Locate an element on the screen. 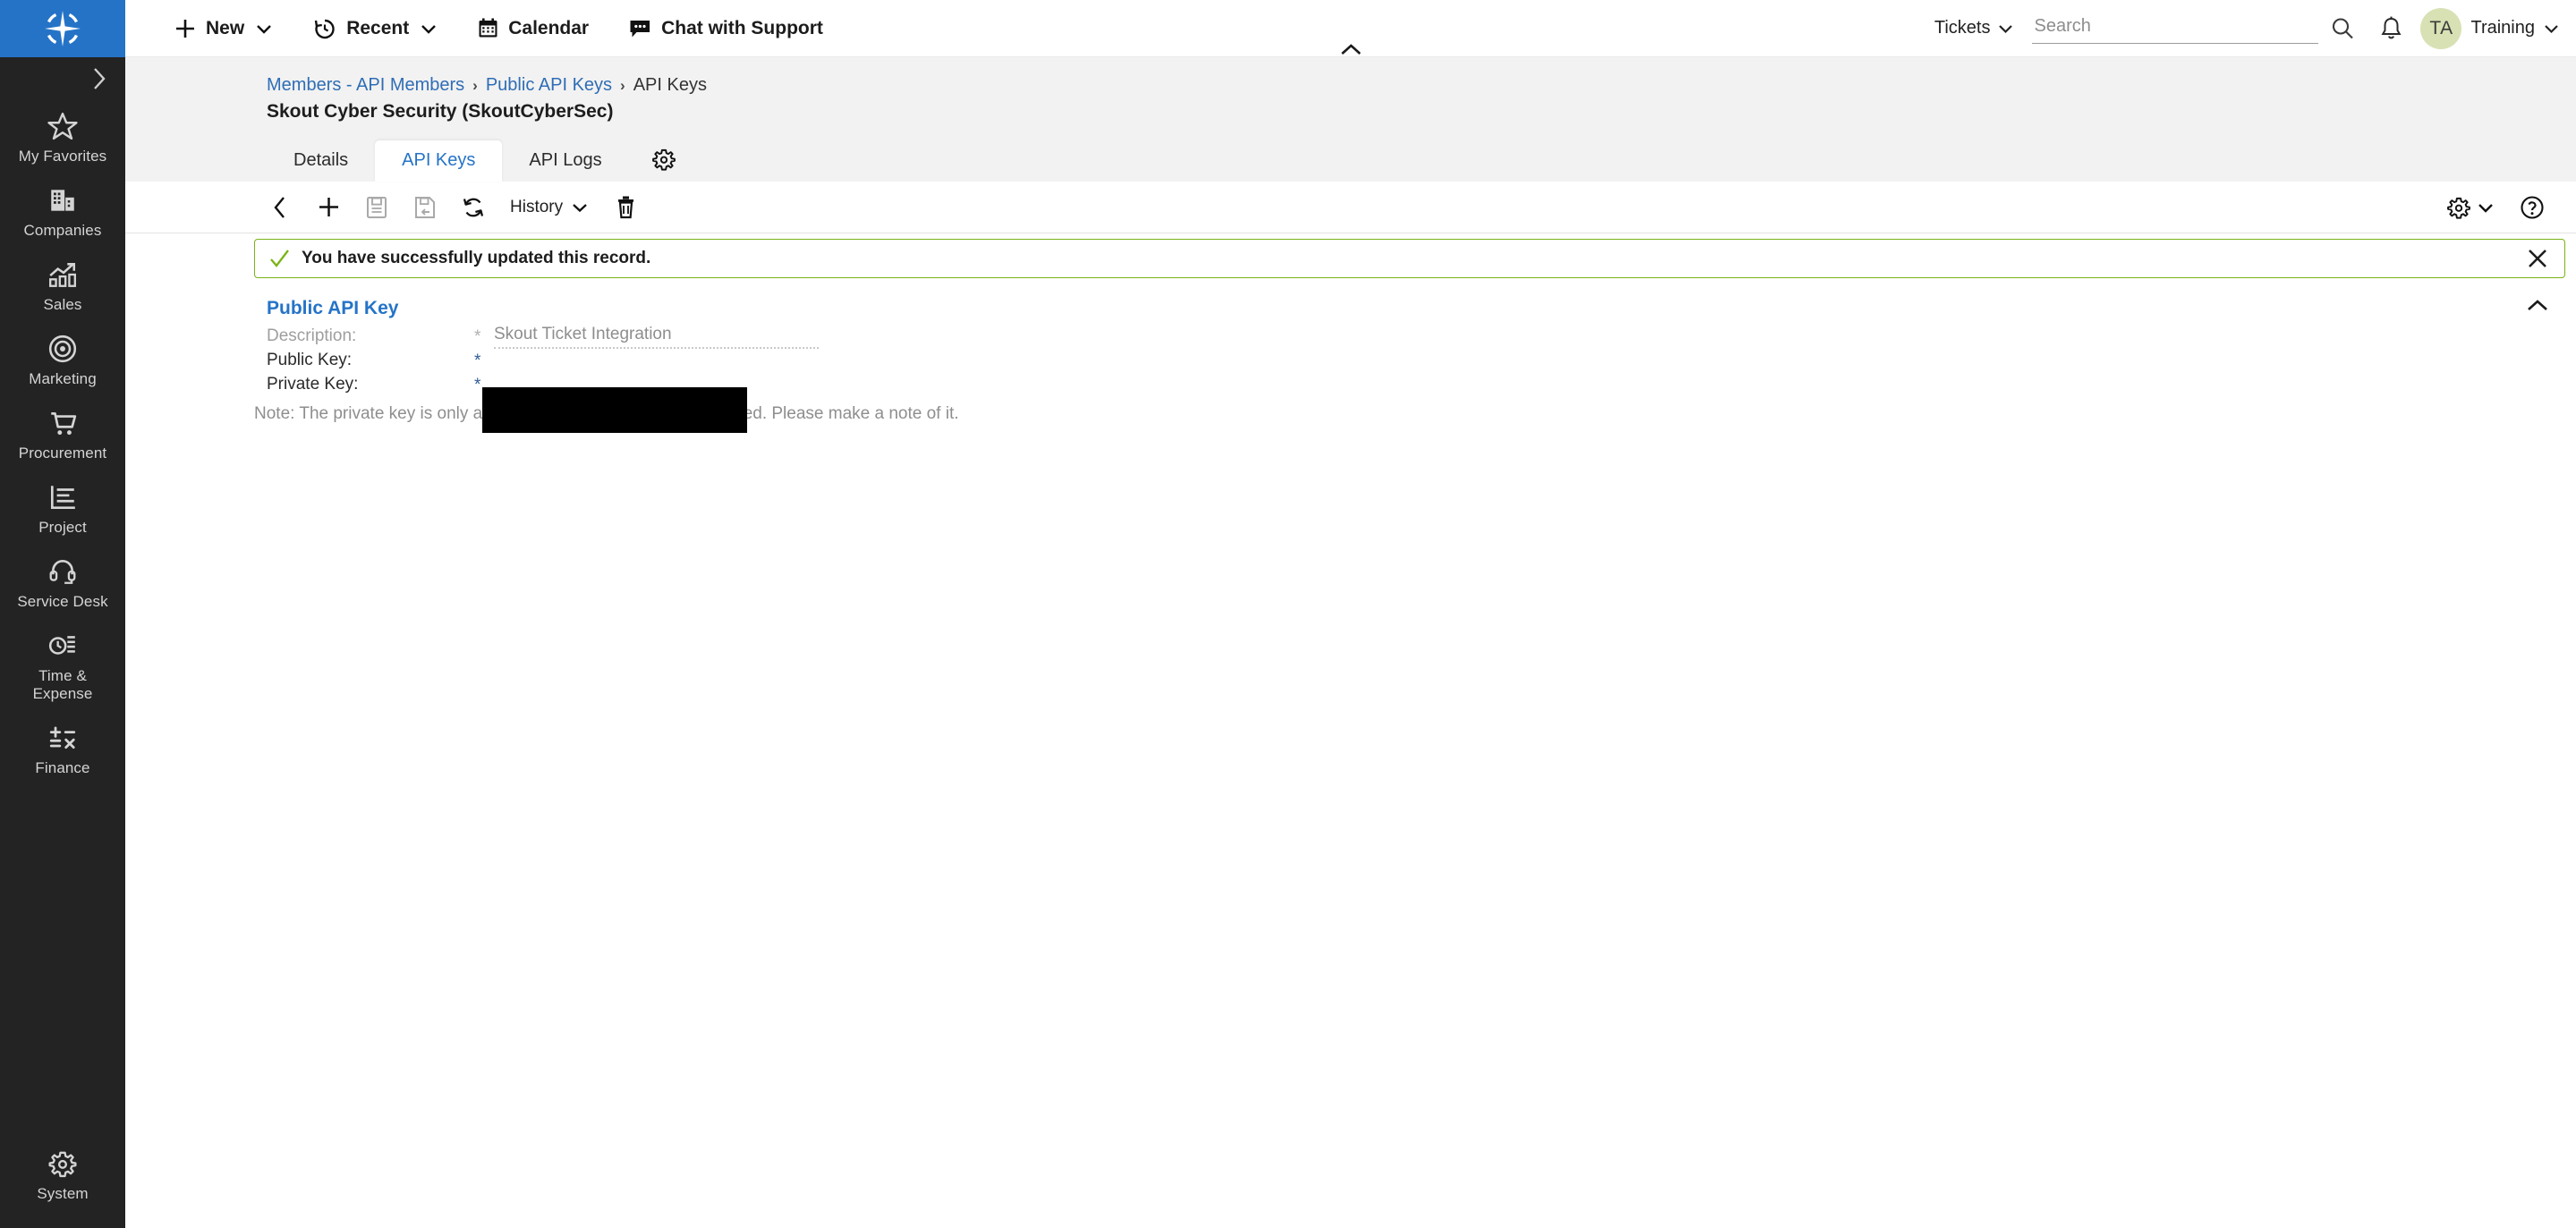 This screenshot has height=1228, width=2576. breadcrumb-link-members: Members - API Members is located at coordinates (365, 85).